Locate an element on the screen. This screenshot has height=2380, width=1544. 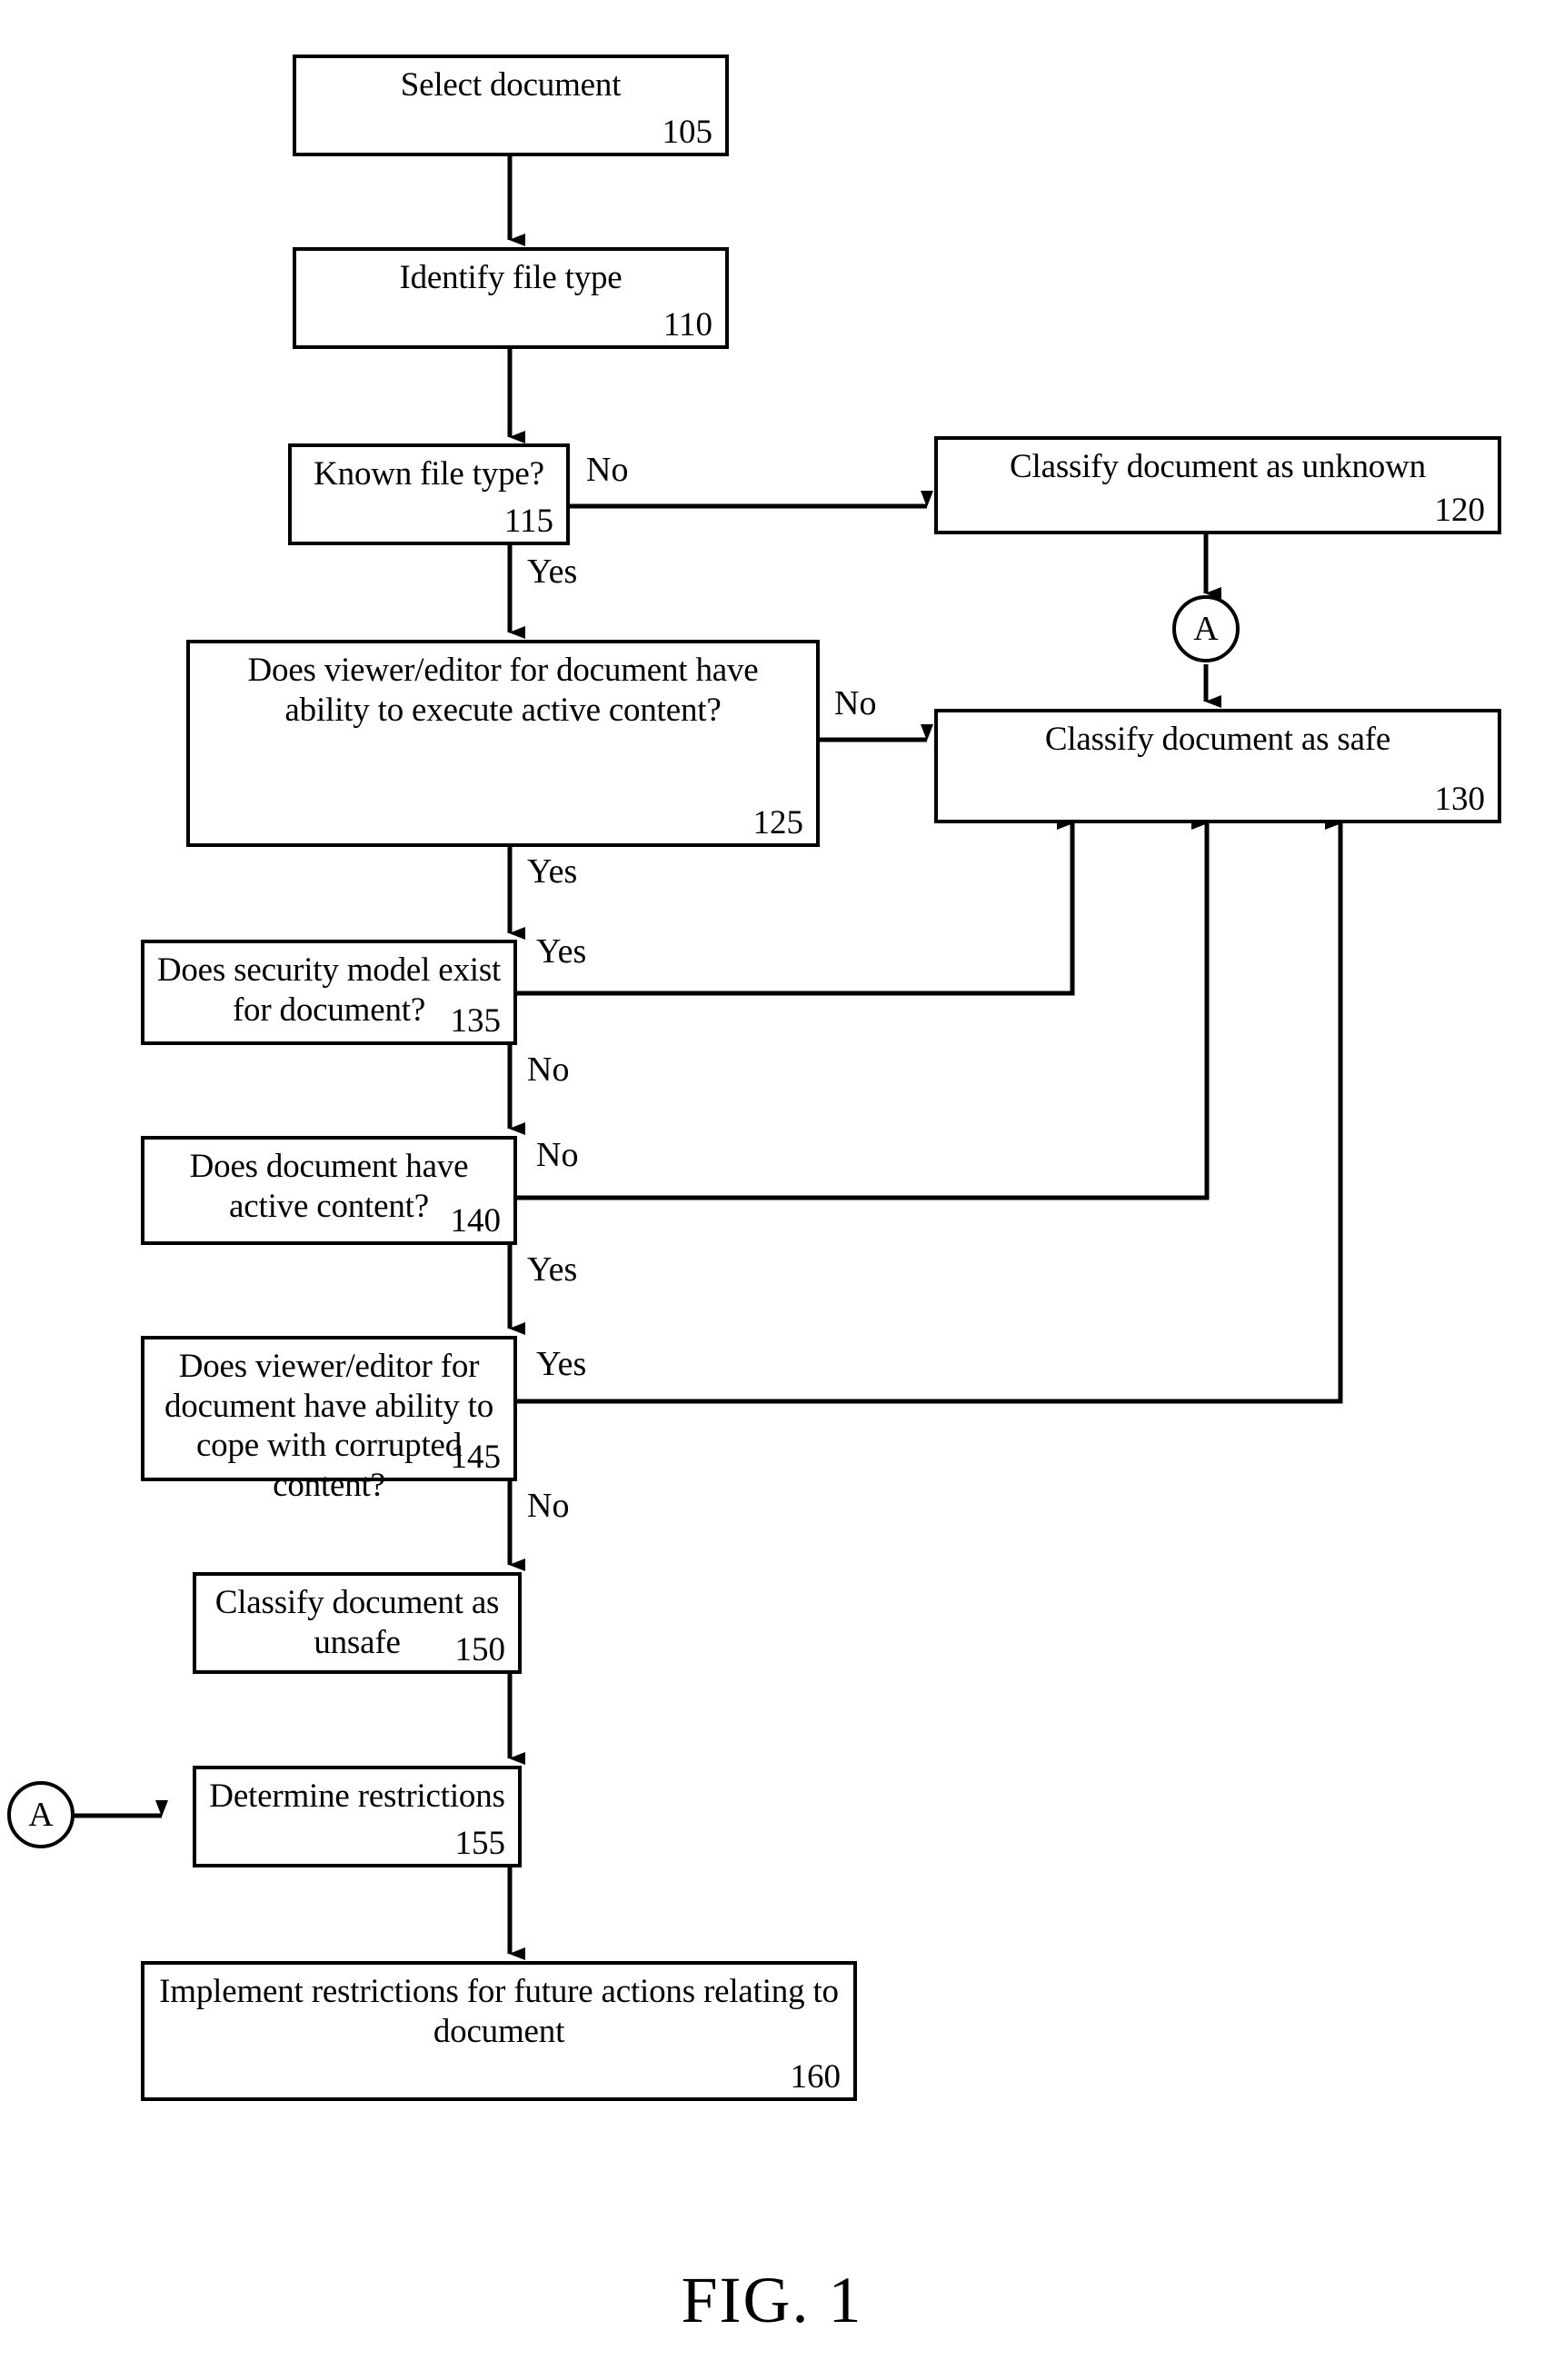
node-reference-number: 150 is located at coordinates (480, 1649).